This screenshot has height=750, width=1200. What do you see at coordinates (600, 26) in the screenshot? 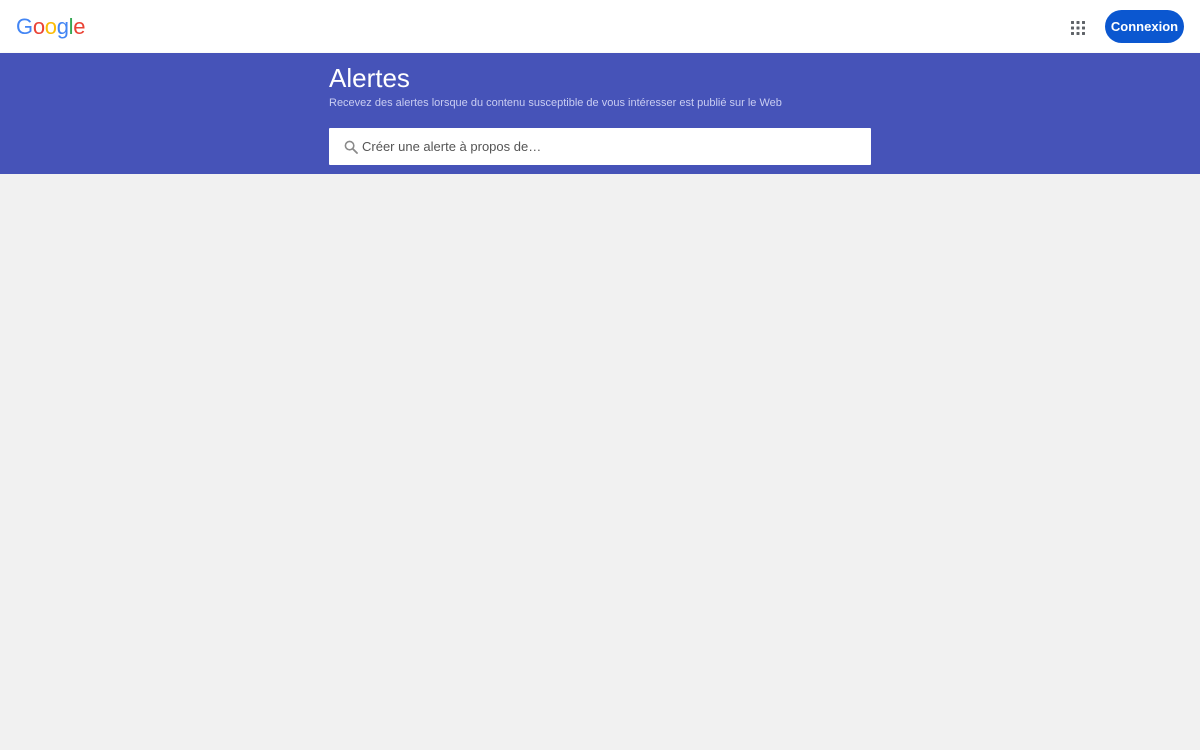
I see `top-bar: Google Connexion` at bounding box center [600, 26].